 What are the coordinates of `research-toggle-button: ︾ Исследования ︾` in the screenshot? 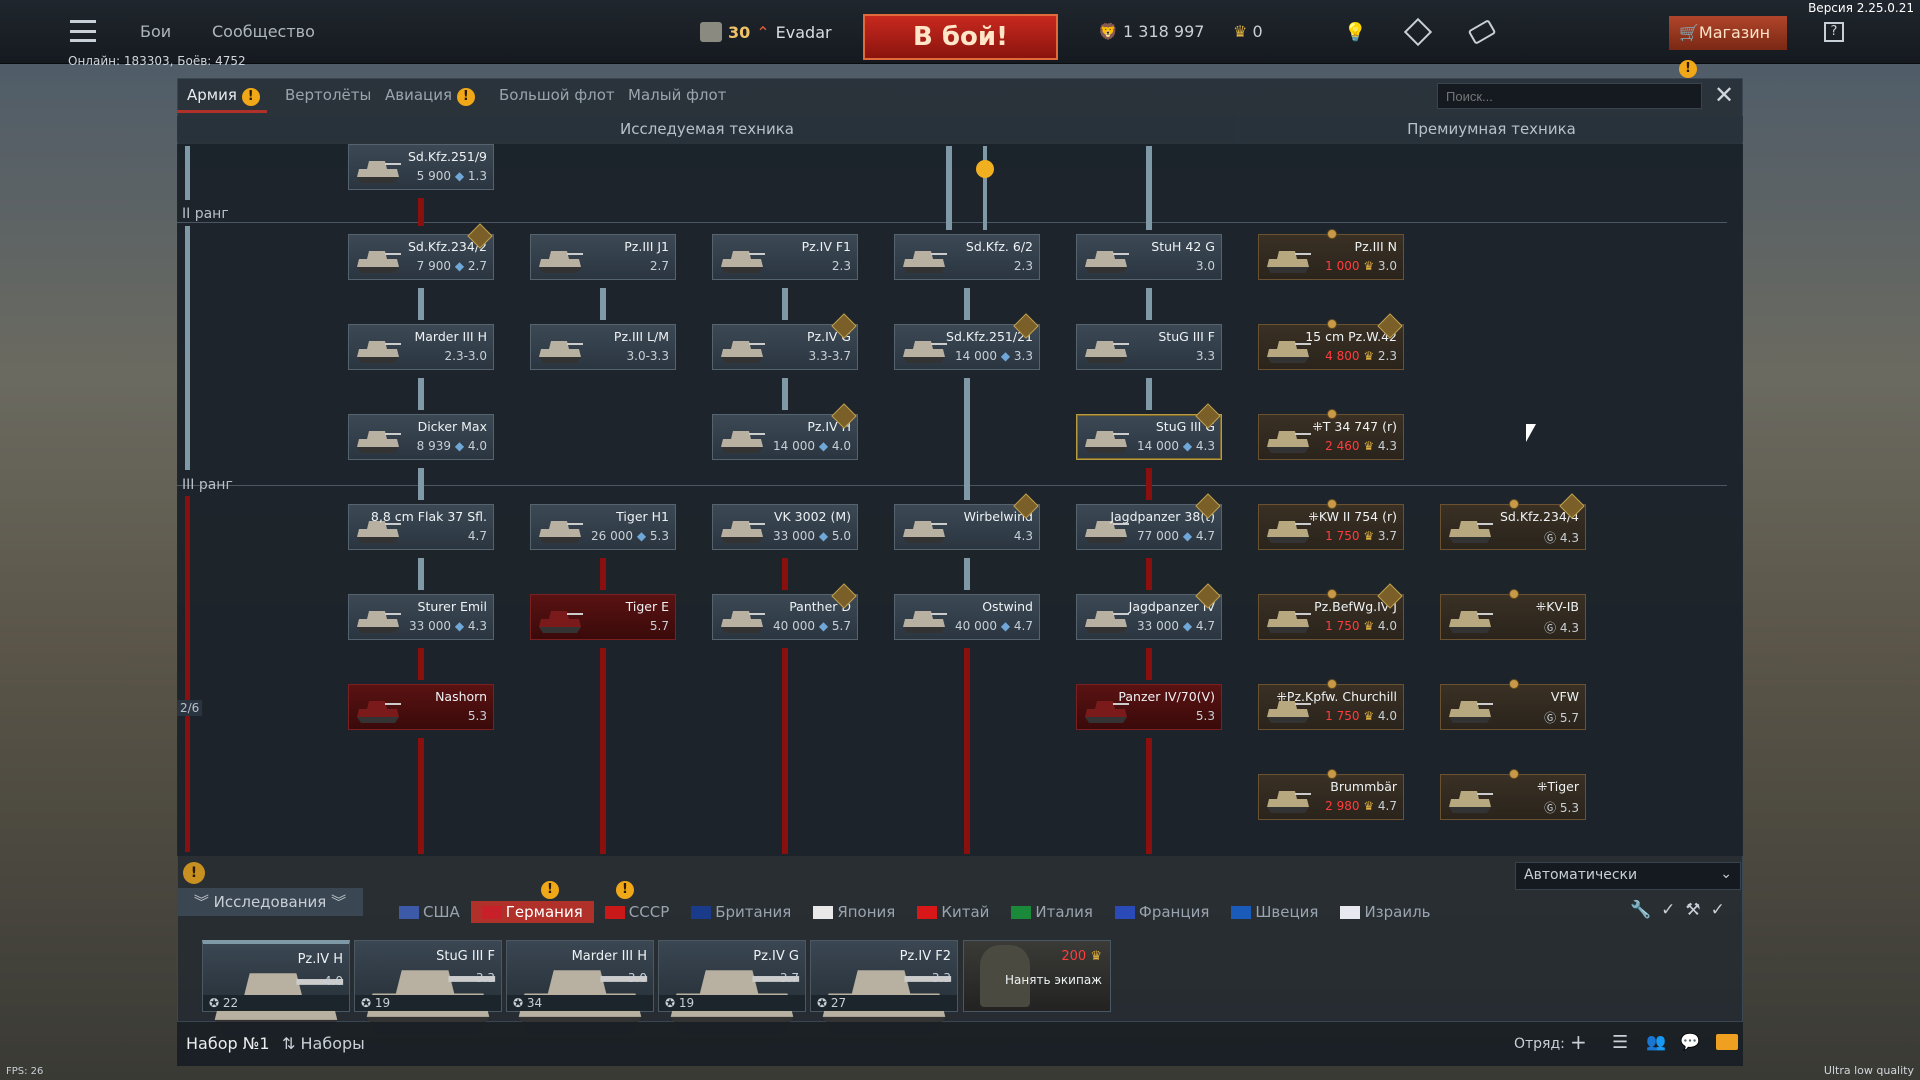 It's located at (270, 902).